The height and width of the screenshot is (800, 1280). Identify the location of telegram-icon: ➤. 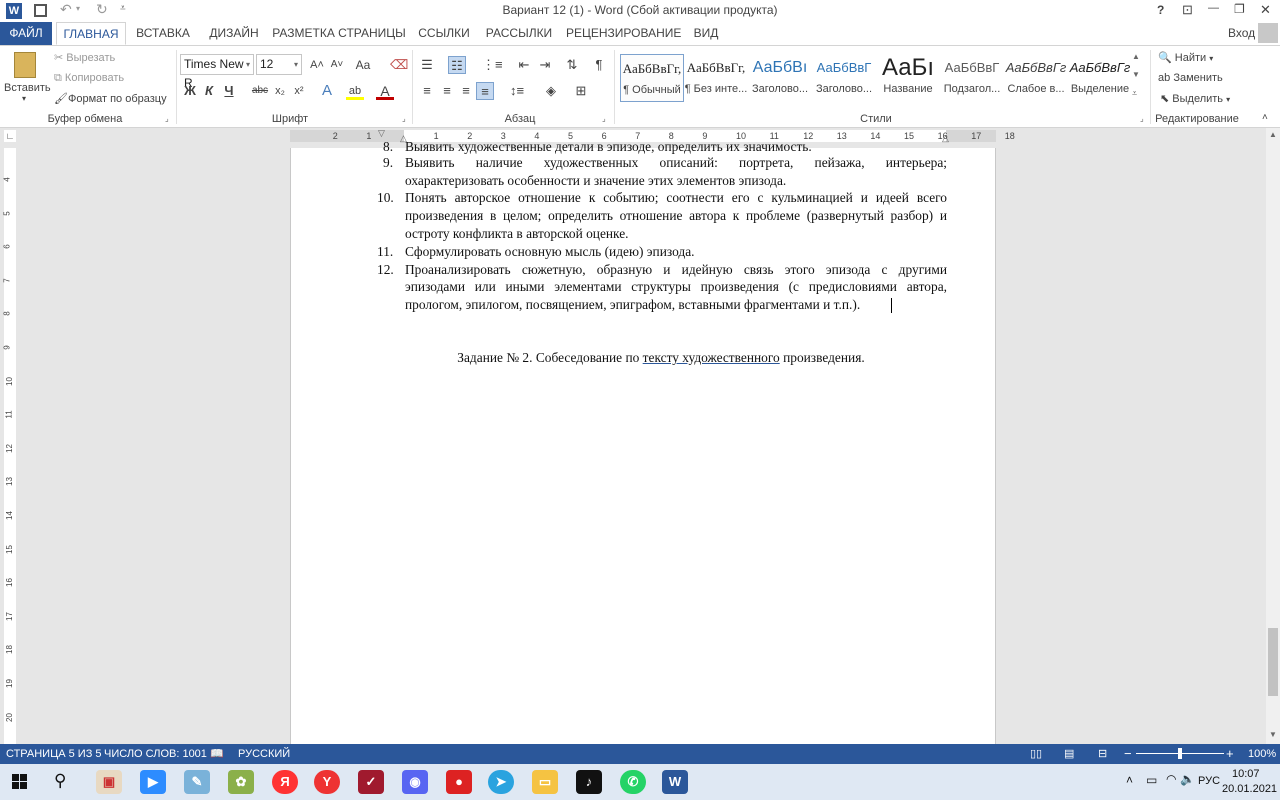
(501, 782).